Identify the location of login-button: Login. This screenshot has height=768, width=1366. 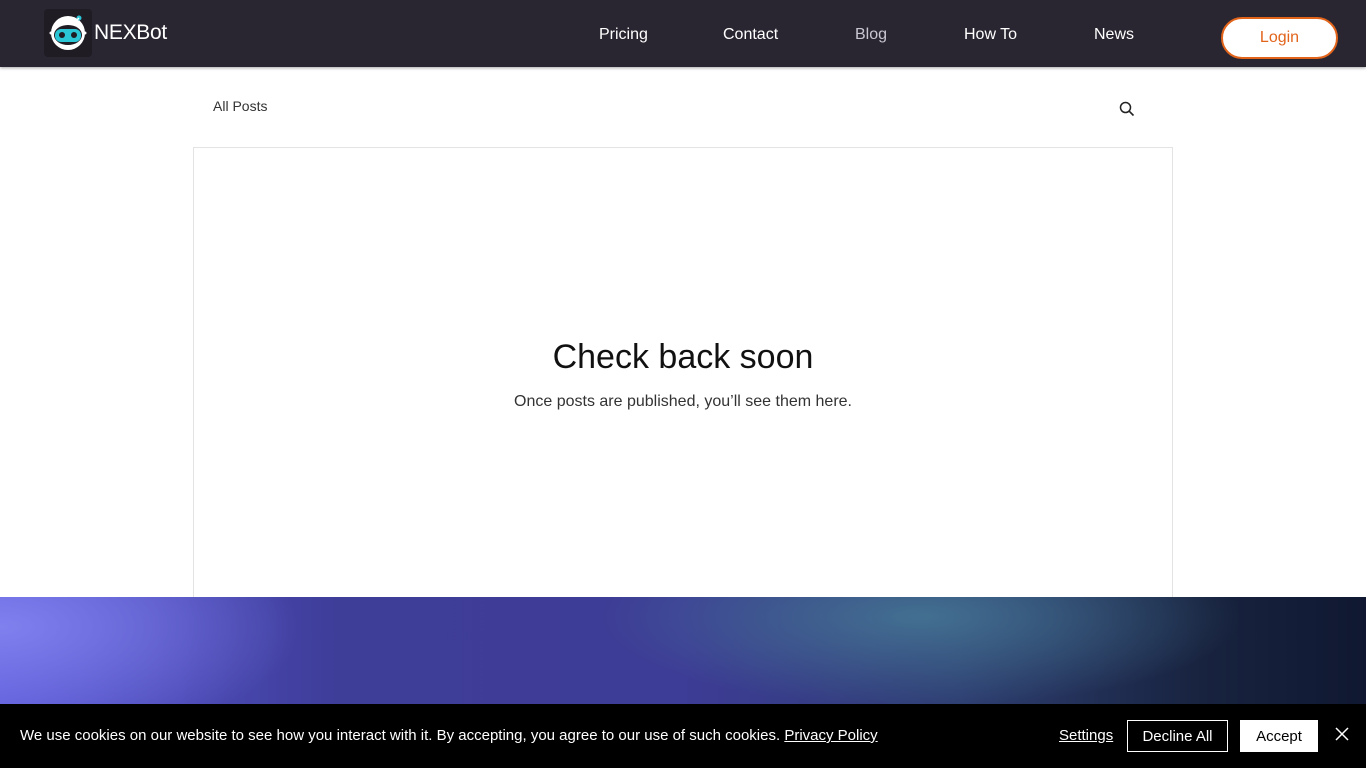
(1279, 38).